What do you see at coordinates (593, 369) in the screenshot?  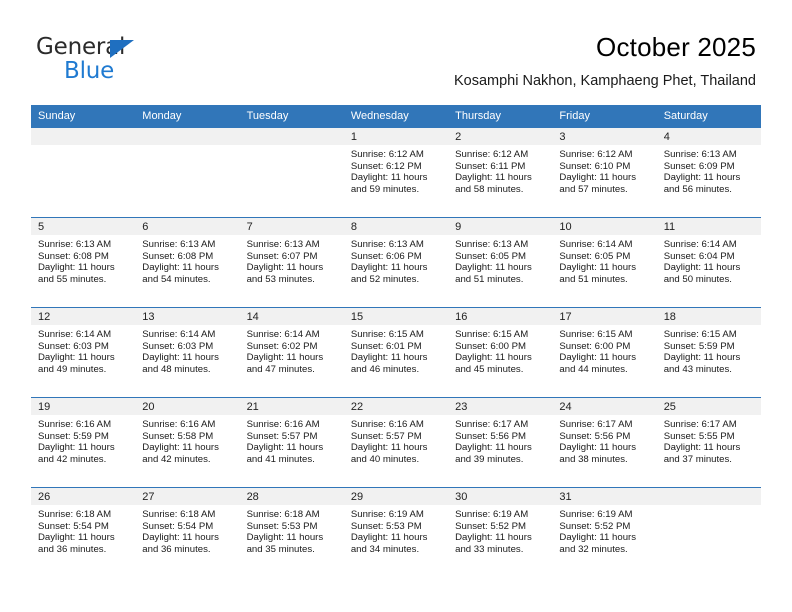 I see `daylight-text-line2: and 44 minutes.` at bounding box center [593, 369].